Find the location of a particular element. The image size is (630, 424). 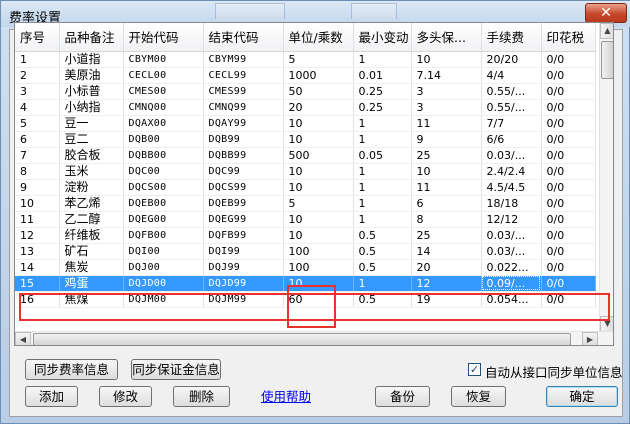

start-code-cell: CBYM00 is located at coordinates (163, 59).